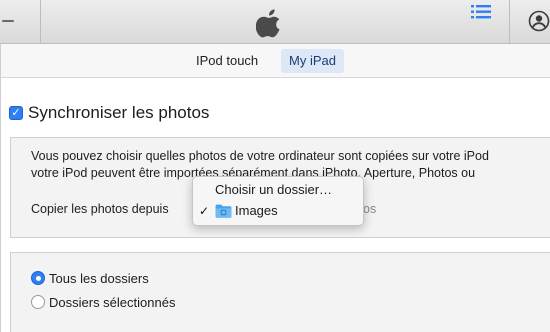 The image size is (550, 332). I want to click on user-icon, so click(539, 21).